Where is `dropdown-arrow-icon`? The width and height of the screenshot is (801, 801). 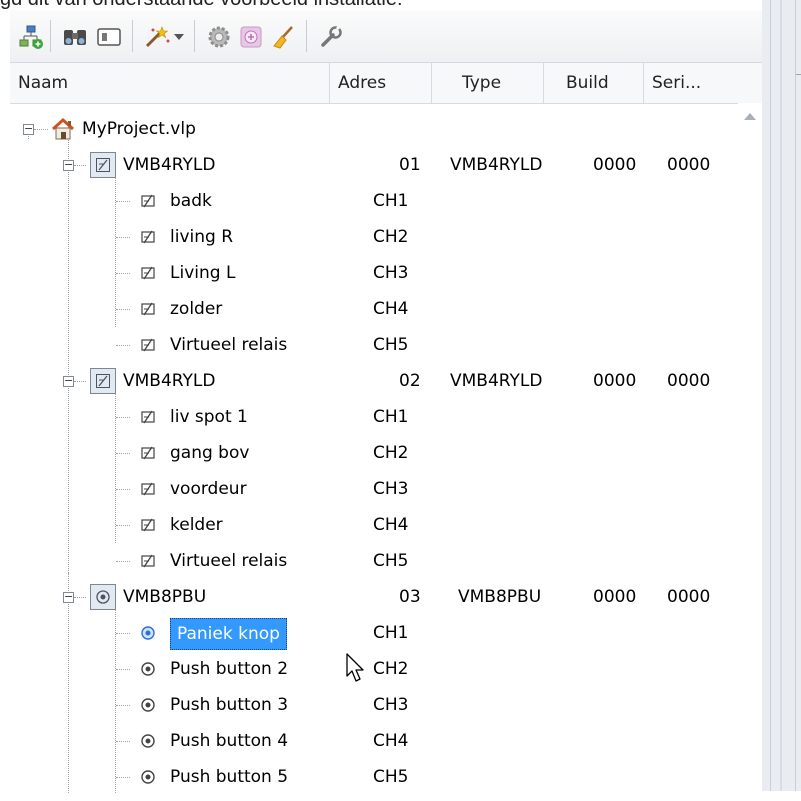 dropdown-arrow-icon is located at coordinates (179, 37).